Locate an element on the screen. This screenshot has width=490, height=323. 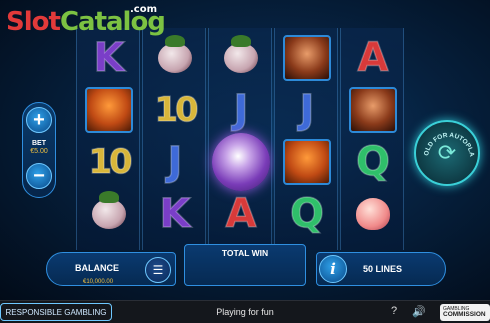
logo-com-text: .com is located at coordinates (144, 9).